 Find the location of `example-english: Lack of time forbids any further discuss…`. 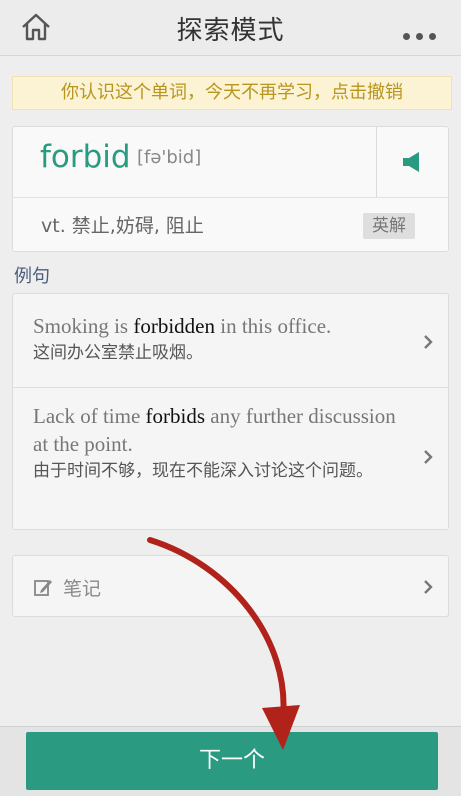

example-english: Lack of time forbids any further discuss… is located at coordinates (214, 430).